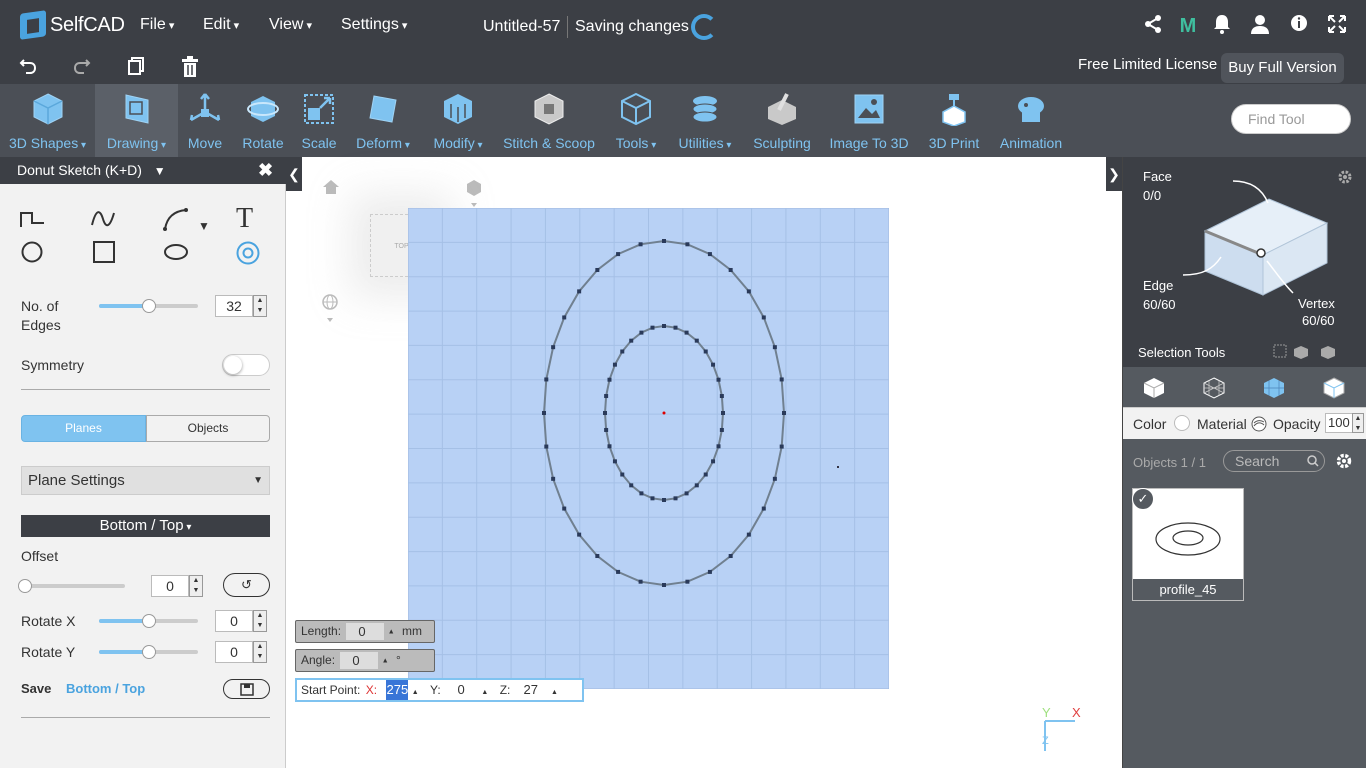 The image size is (1366, 768). I want to click on tool-3d-shapes: 3D Shapes, so click(47, 120).